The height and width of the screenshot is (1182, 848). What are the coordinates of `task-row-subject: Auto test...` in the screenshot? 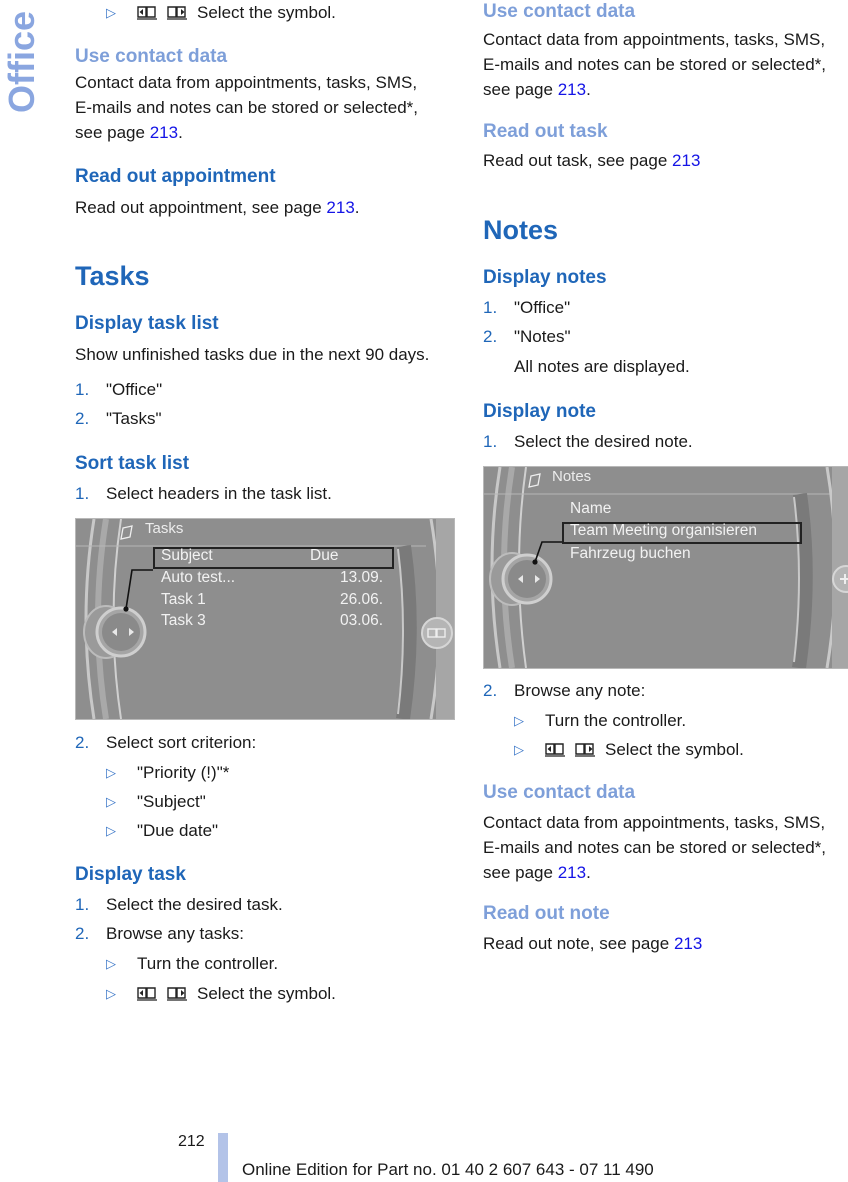 It's located at (198, 578).